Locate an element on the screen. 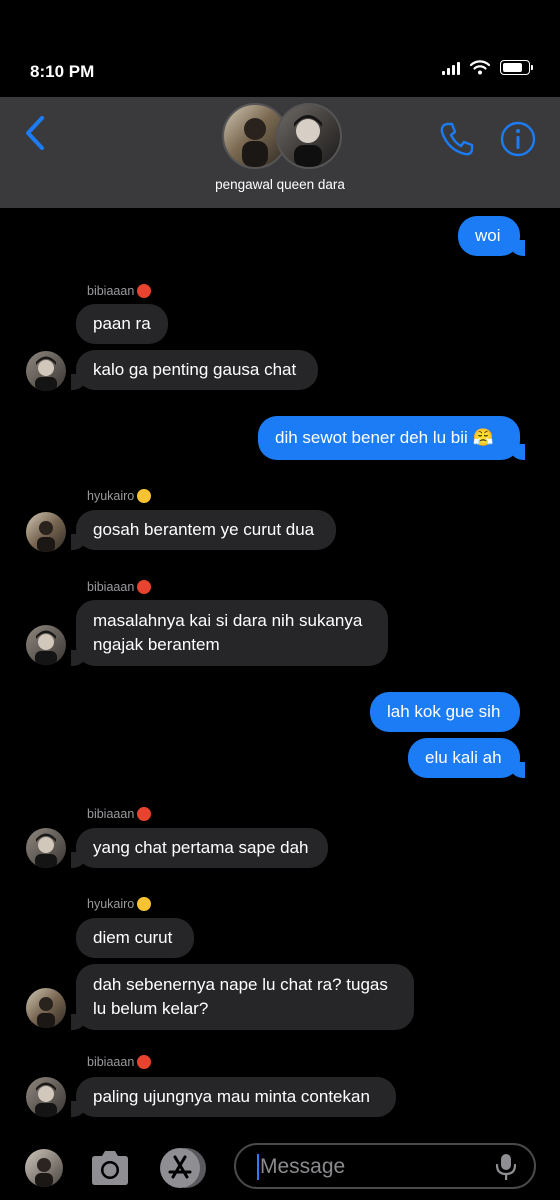 The image size is (560, 1200). message-input-field is located at coordinates (385, 1166).